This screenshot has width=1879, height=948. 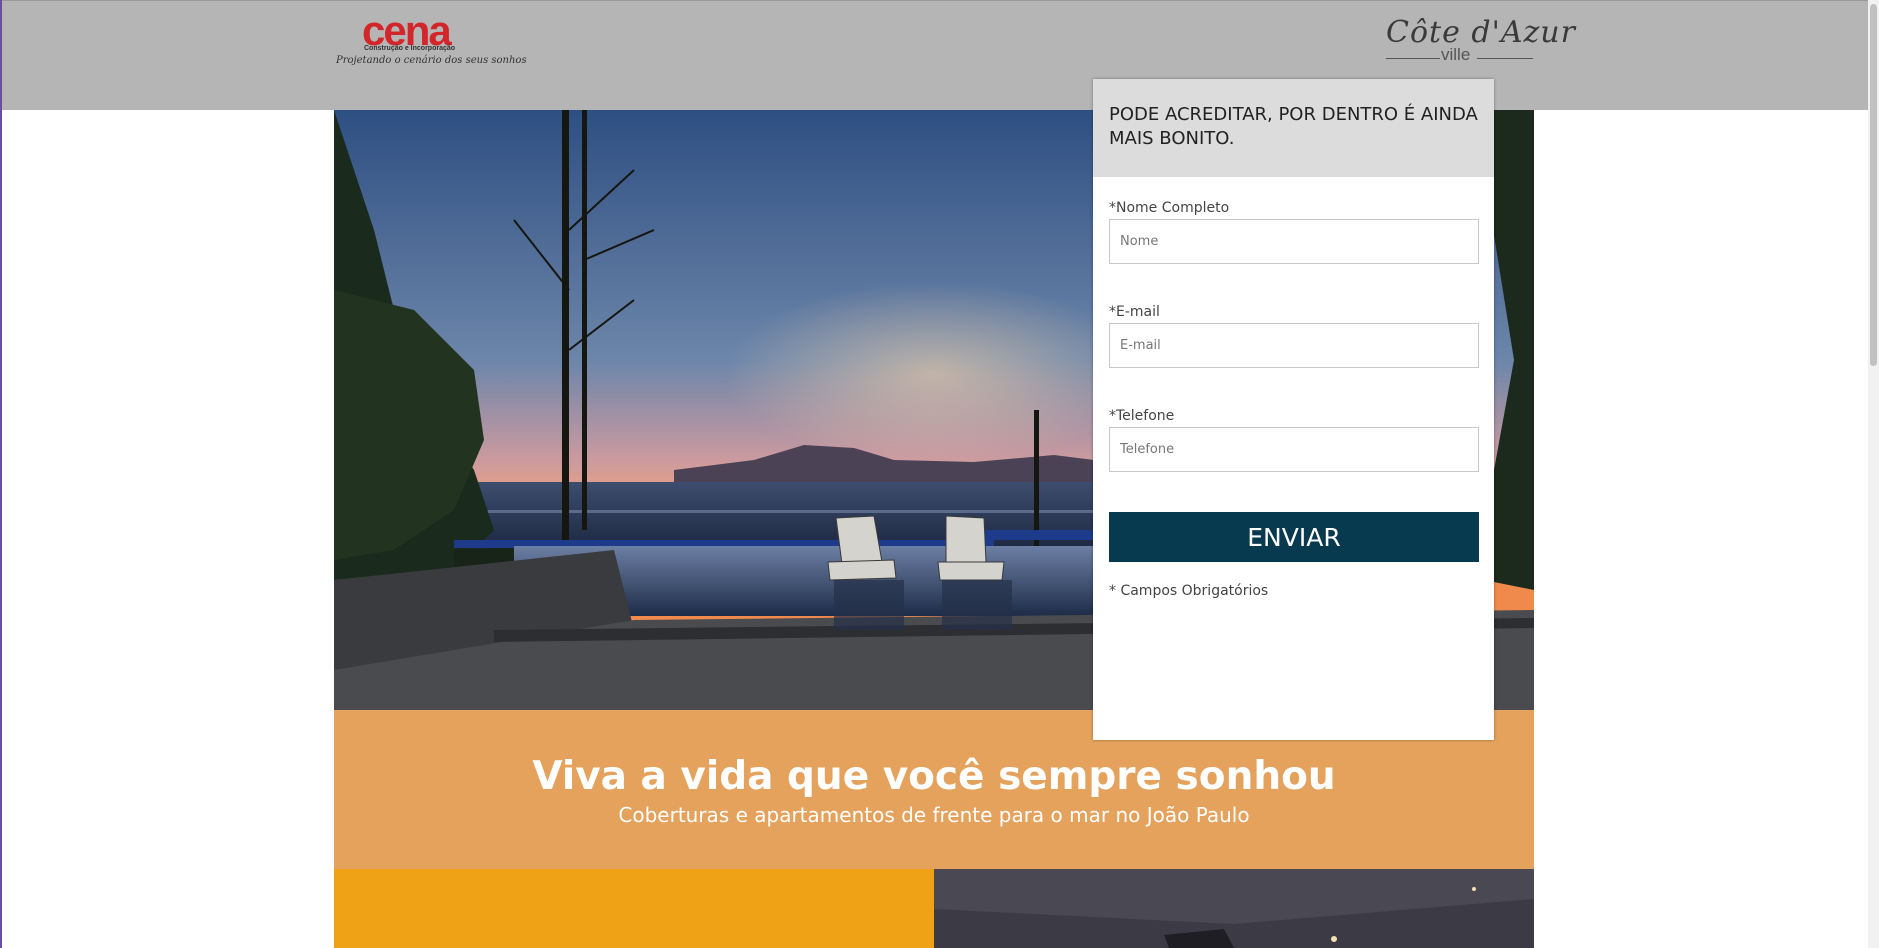 What do you see at coordinates (1294, 449) in the screenshot?
I see `phone-input` at bounding box center [1294, 449].